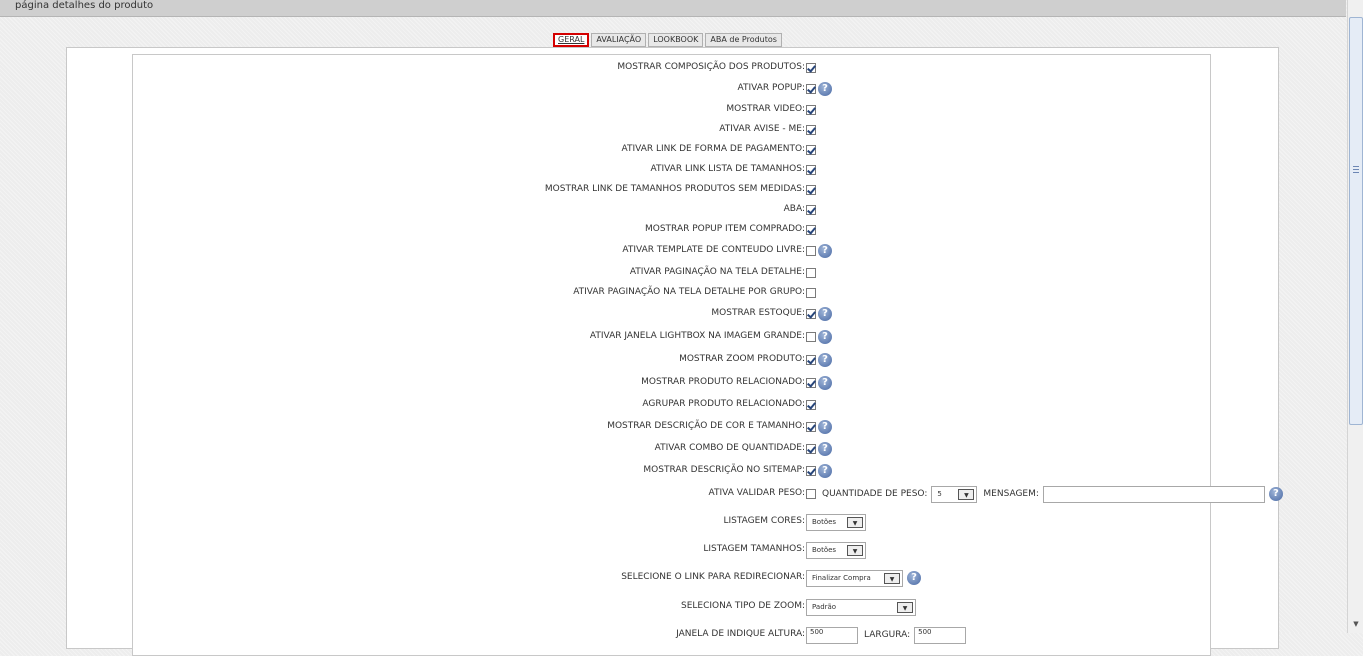 The height and width of the screenshot is (656, 1363). Describe the element at coordinates (633, 314) in the screenshot. I see `setting-row: MOSTRAR ESTOQUE:?` at that location.